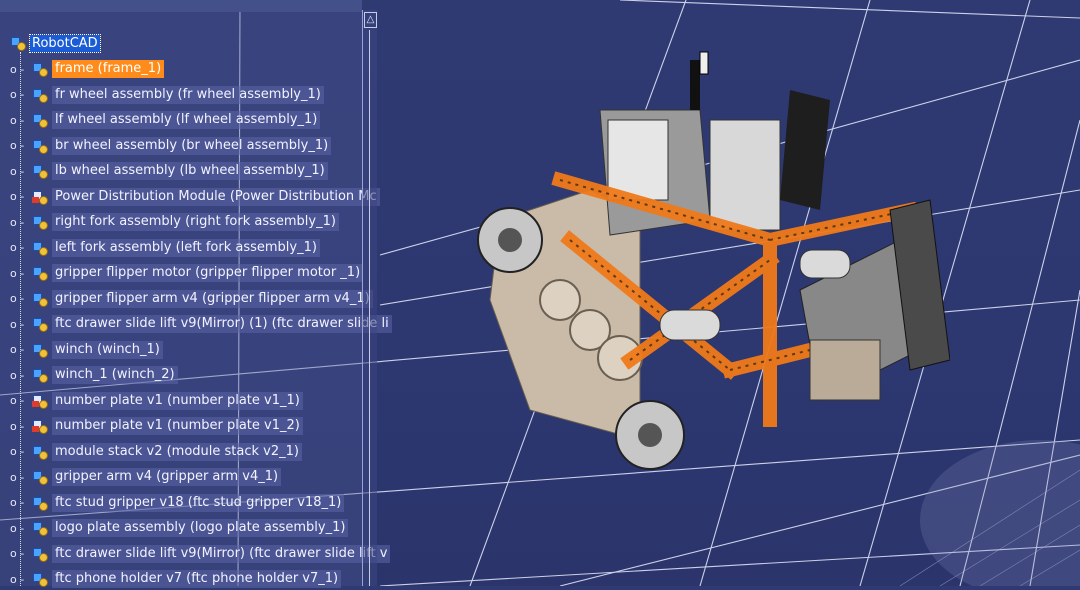 The height and width of the screenshot is (590, 1080). I want to click on tree-node-label: module stack v2 (module stack v2_1), so click(177, 451).